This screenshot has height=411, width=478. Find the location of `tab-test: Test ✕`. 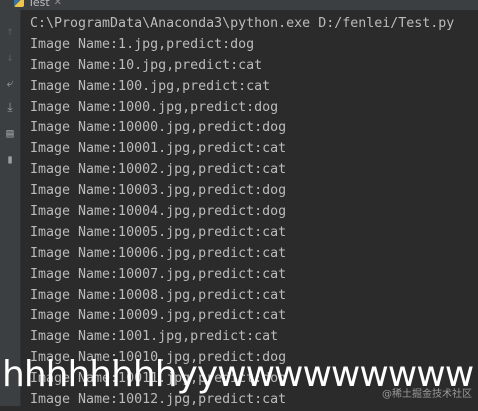

tab-test: Test ✕ is located at coordinates (38, 5).